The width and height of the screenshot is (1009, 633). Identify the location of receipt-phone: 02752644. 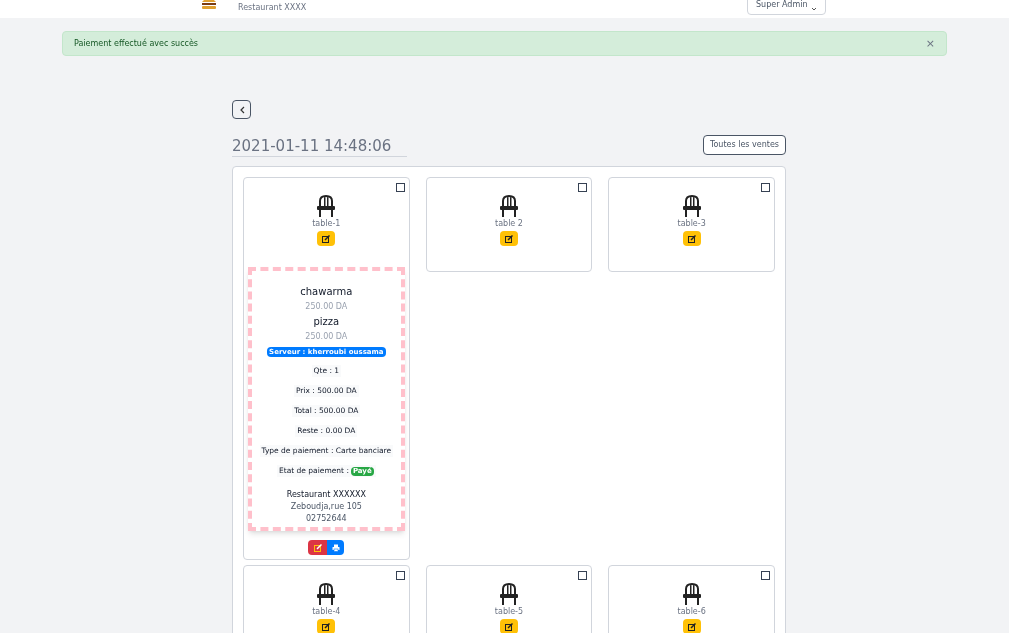
(326, 519).